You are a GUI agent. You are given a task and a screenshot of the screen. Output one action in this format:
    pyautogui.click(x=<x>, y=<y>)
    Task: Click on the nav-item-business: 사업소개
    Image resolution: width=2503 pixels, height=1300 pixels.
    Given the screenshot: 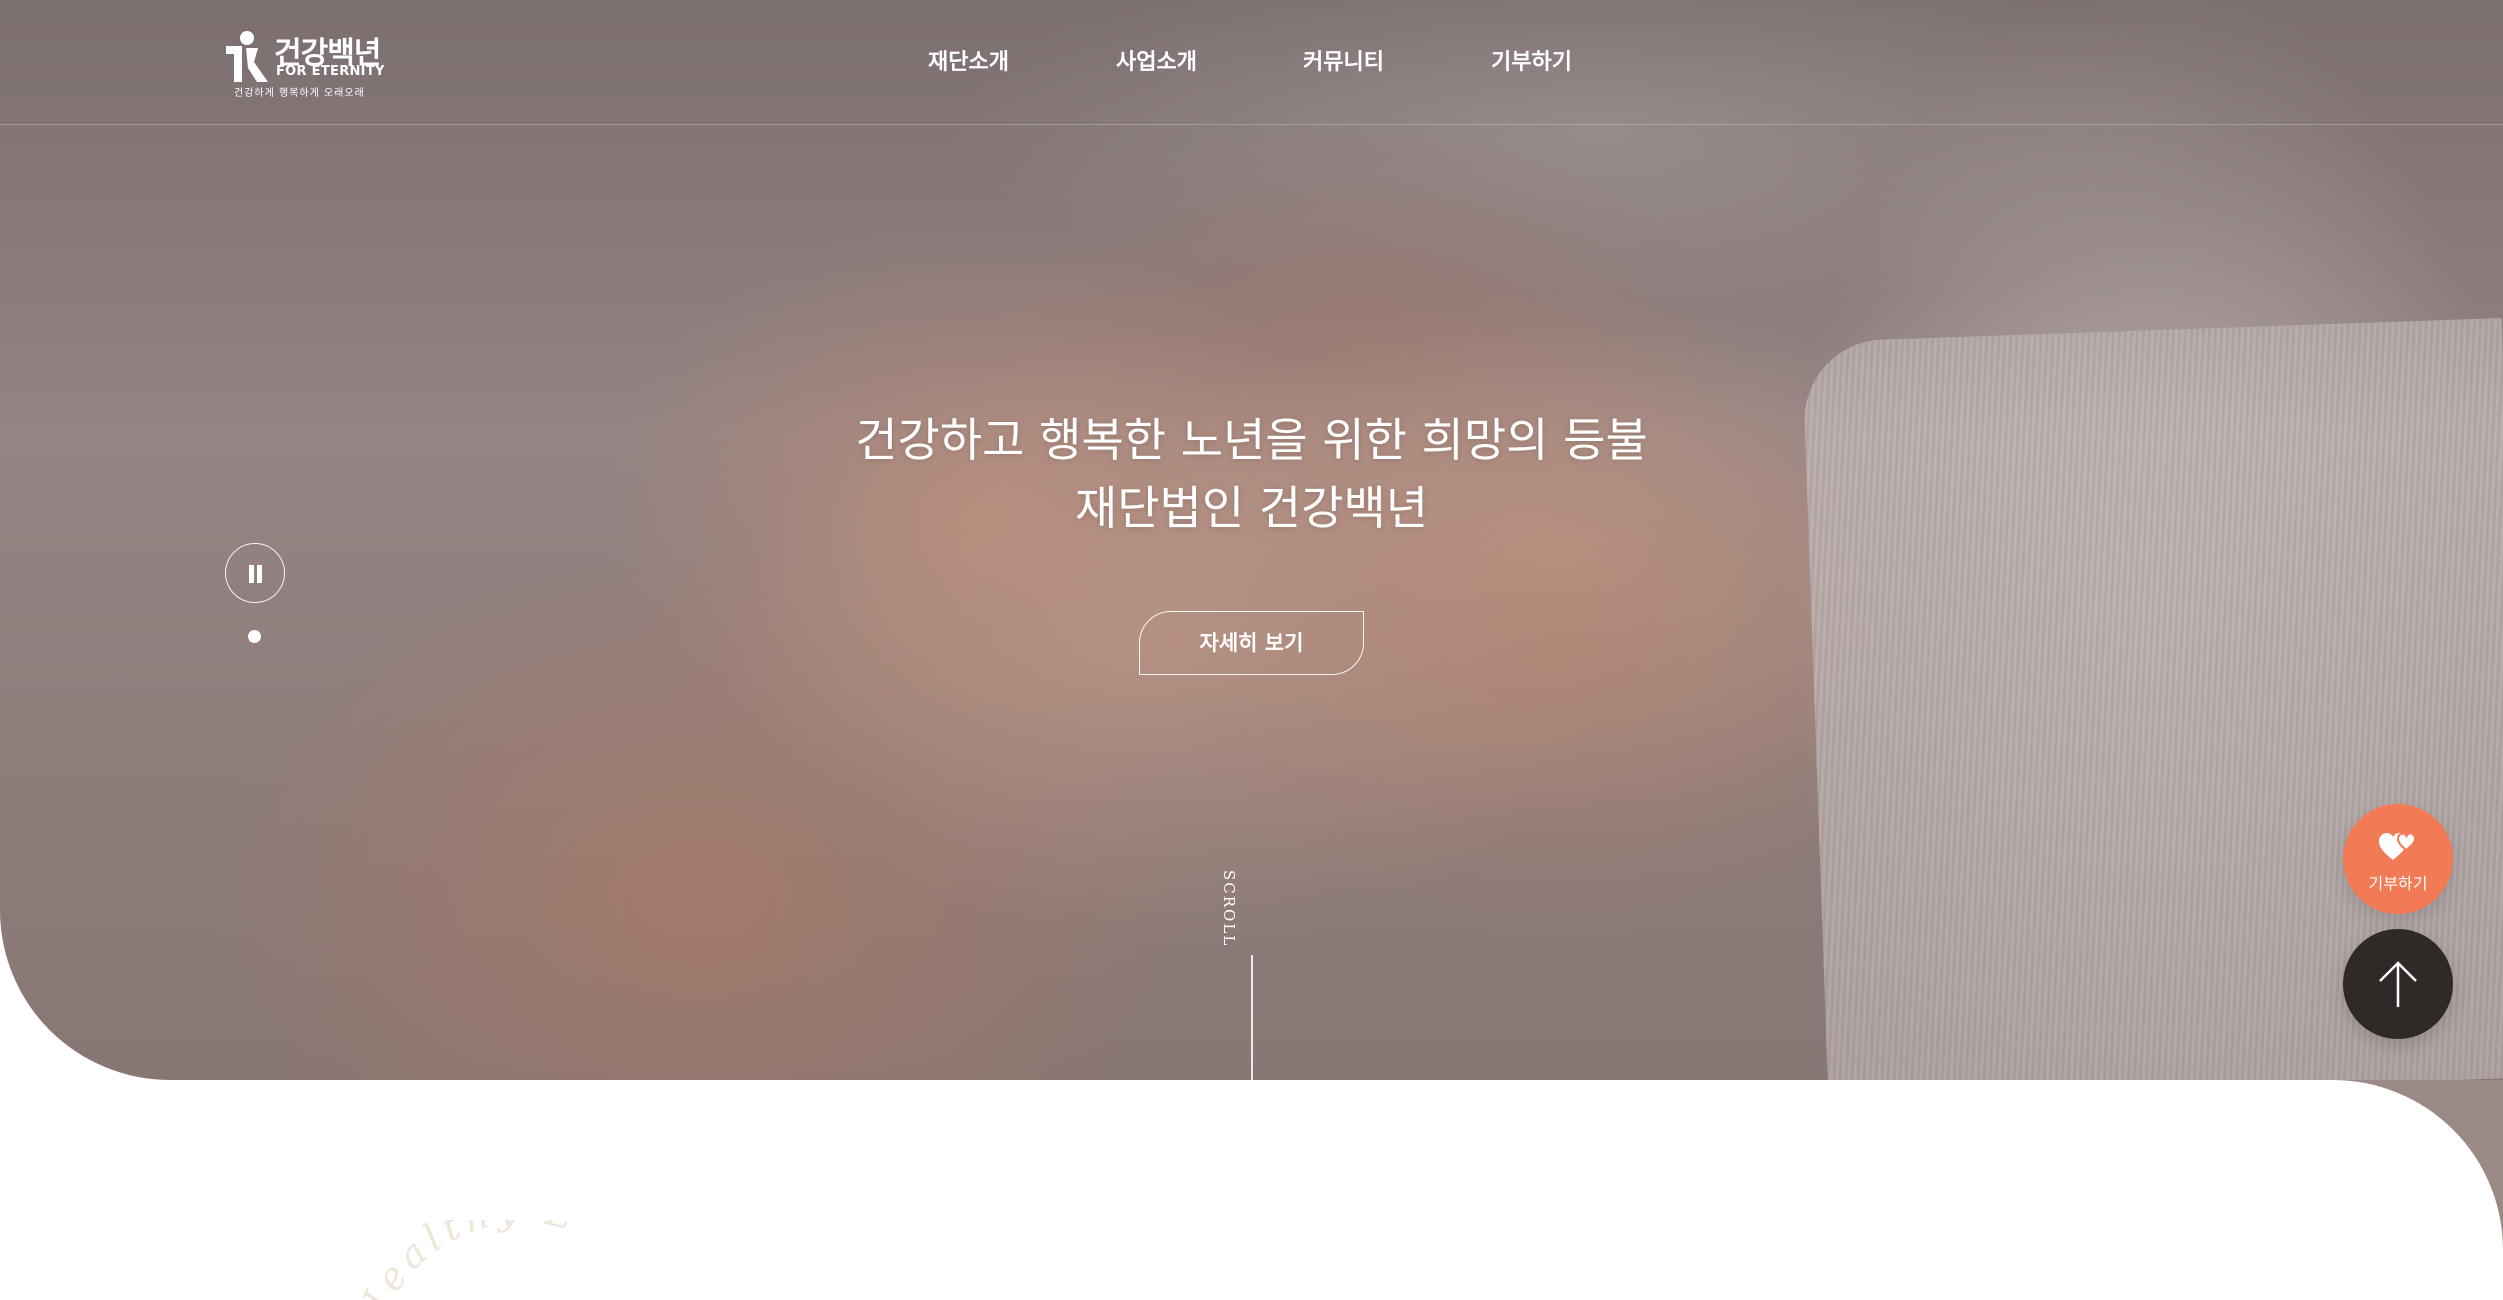 What is the action you would take?
    pyautogui.click(x=1156, y=60)
    